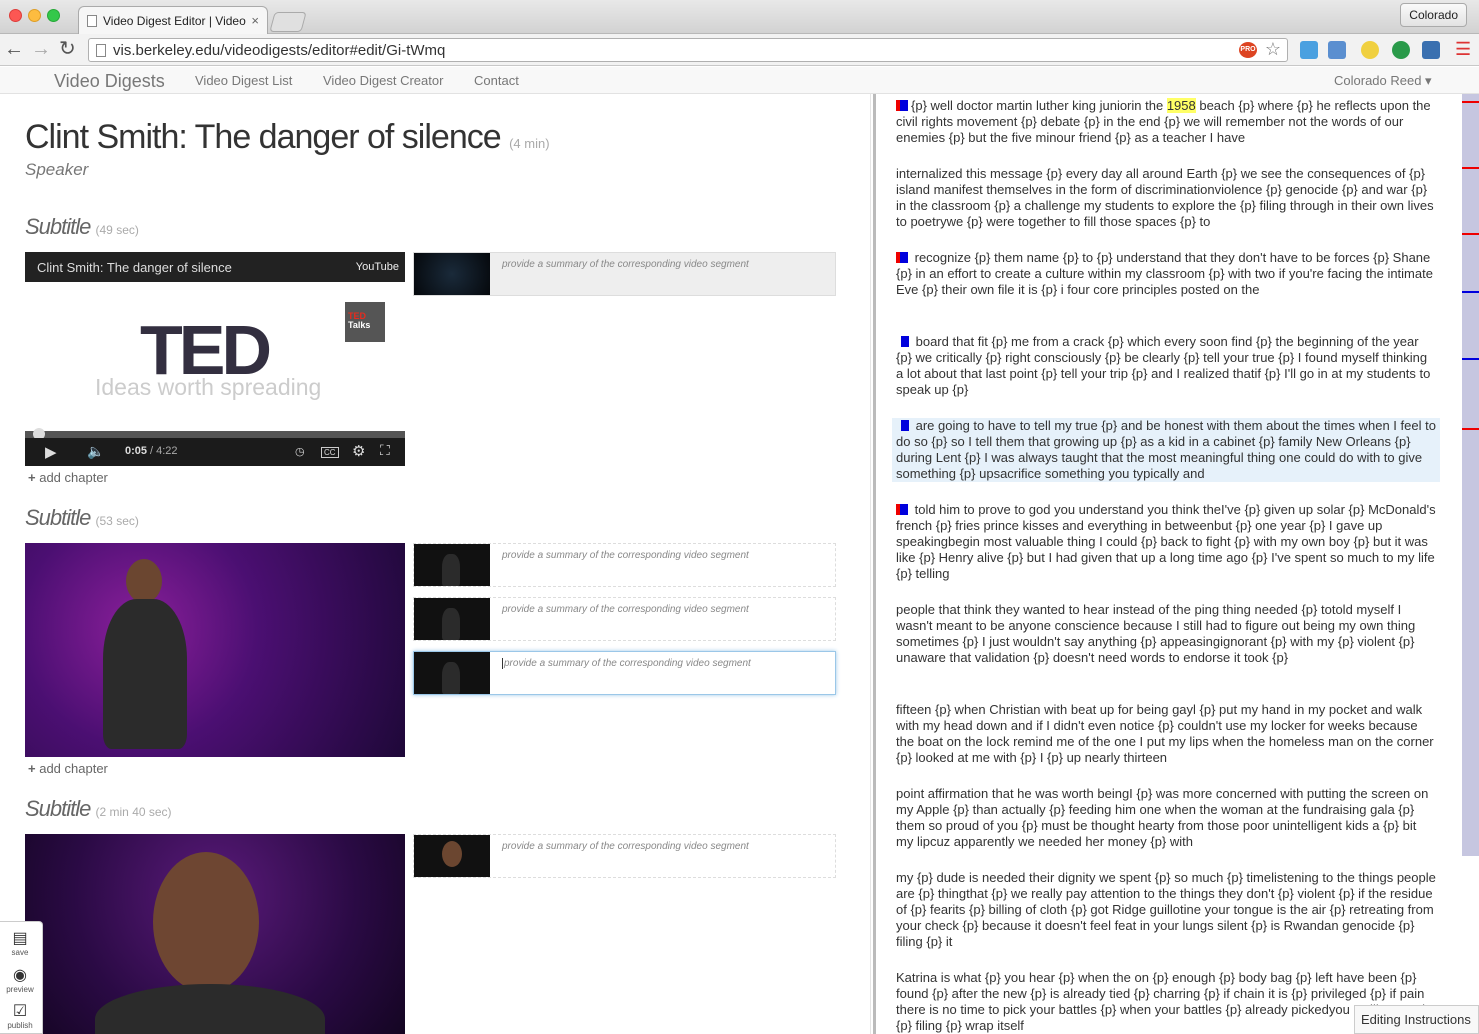 The height and width of the screenshot is (1034, 1479). I want to click on tab-close-icon: ×, so click(255, 20).